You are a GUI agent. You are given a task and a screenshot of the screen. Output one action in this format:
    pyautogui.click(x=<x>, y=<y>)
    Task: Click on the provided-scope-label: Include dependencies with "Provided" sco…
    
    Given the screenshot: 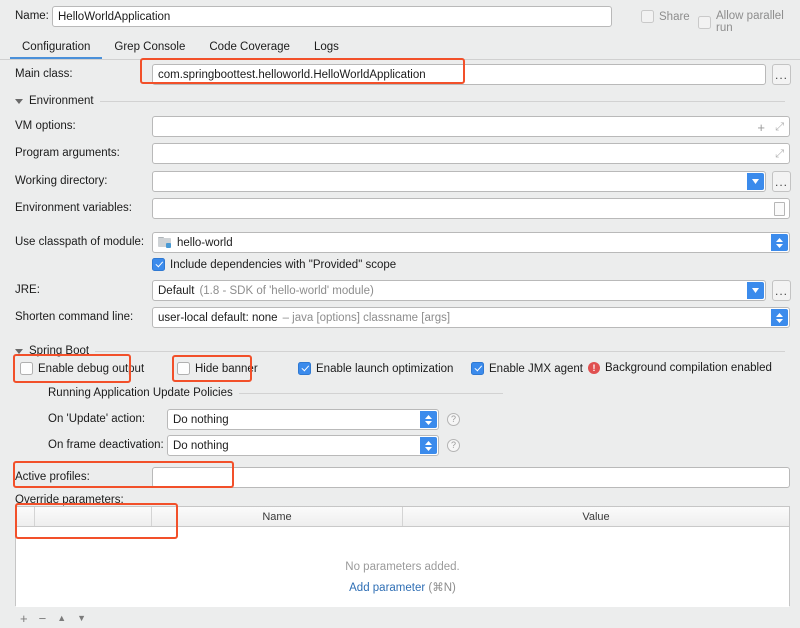 What is the action you would take?
    pyautogui.click(x=283, y=264)
    